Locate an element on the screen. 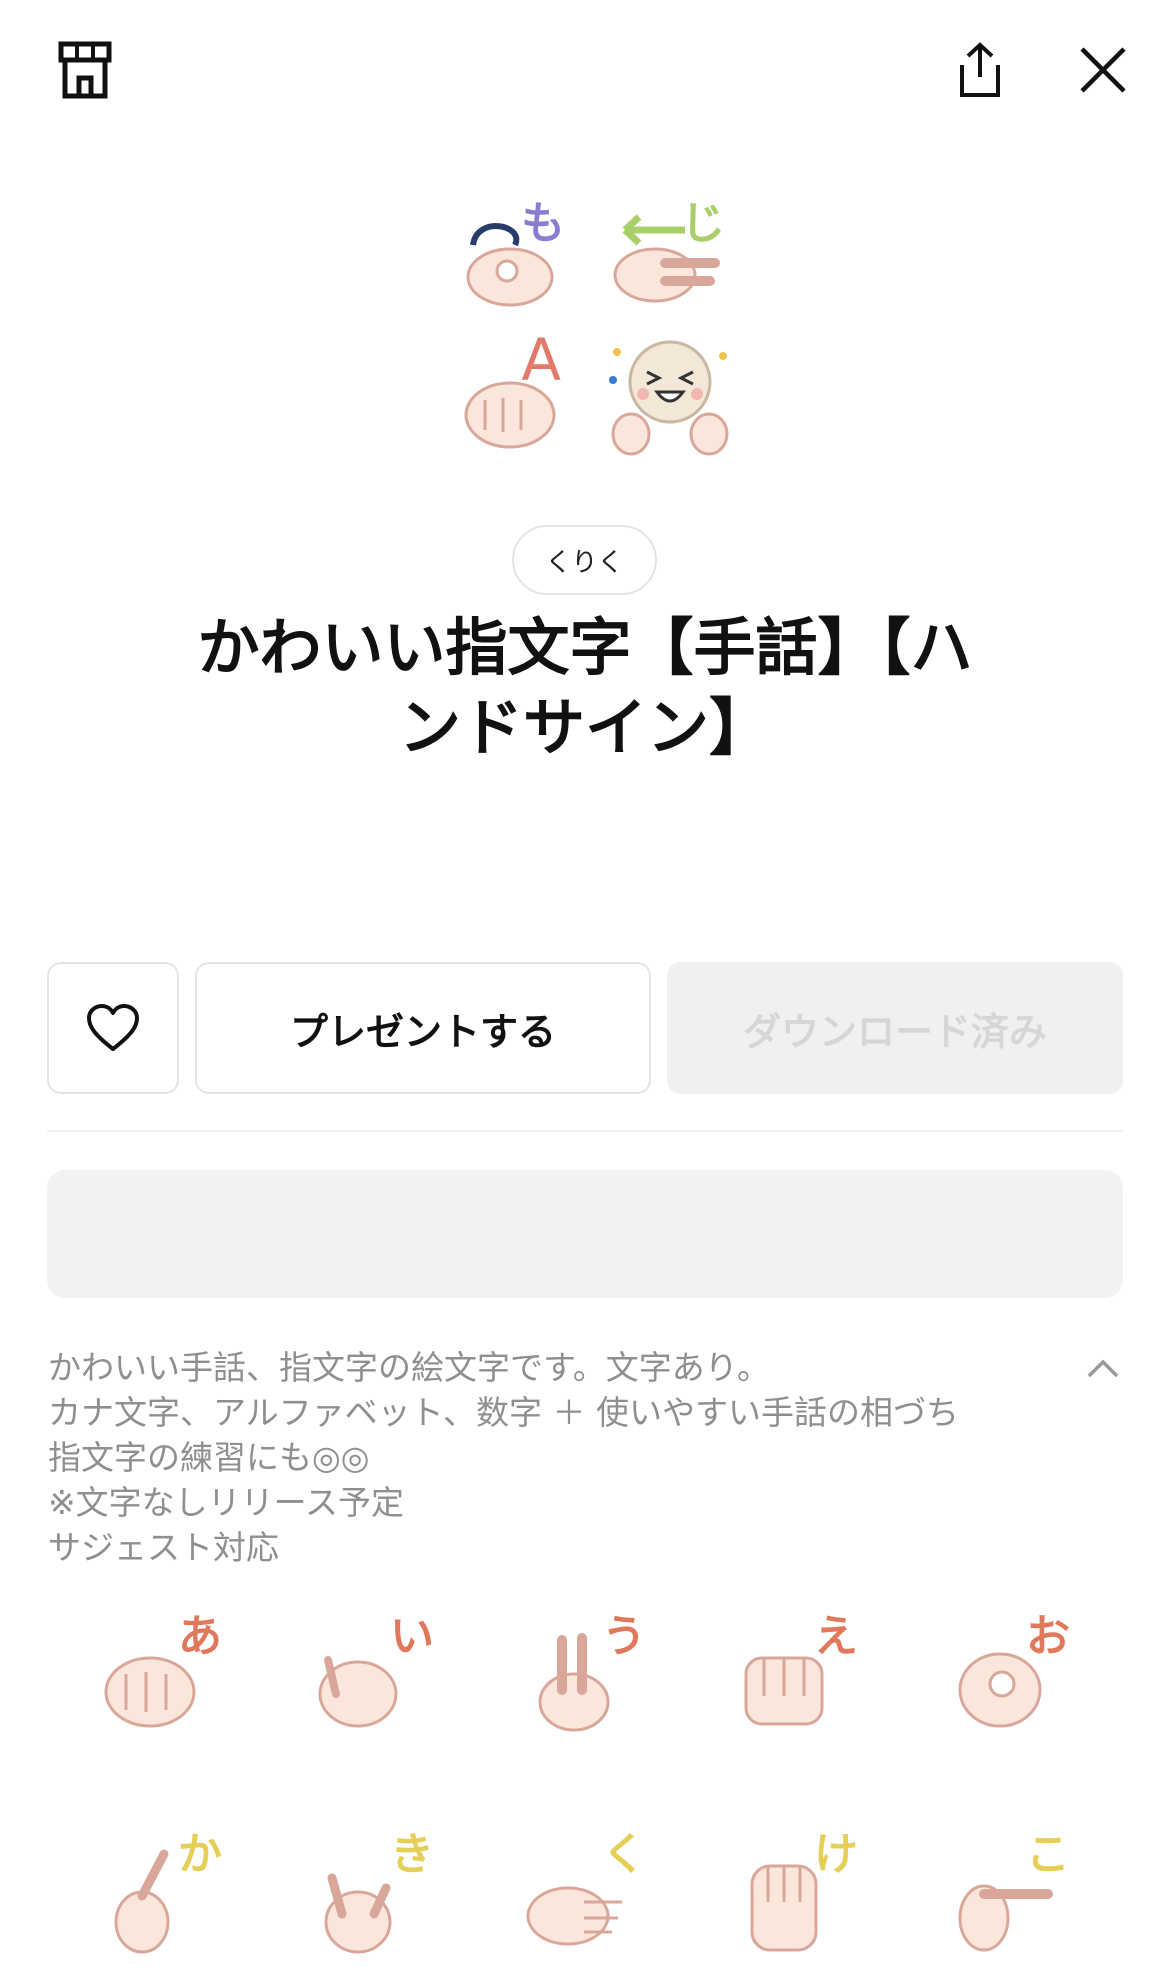  share-button is located at coordinates (980, 70).